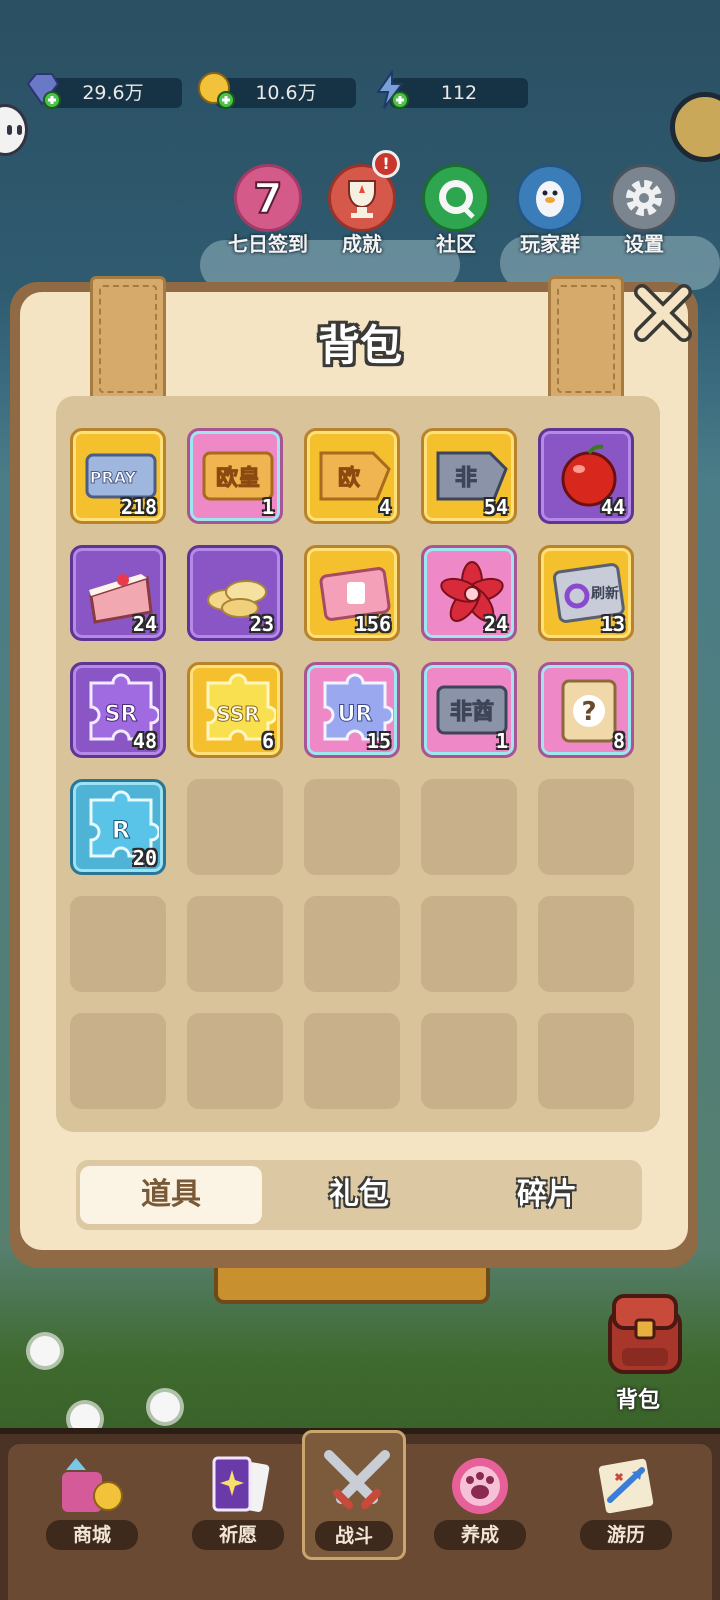 This screenshot has width=720, height=1600. Describe the element at coordinates (626, 1486) in the screenshot. I see `travel-map-icon` at that location.